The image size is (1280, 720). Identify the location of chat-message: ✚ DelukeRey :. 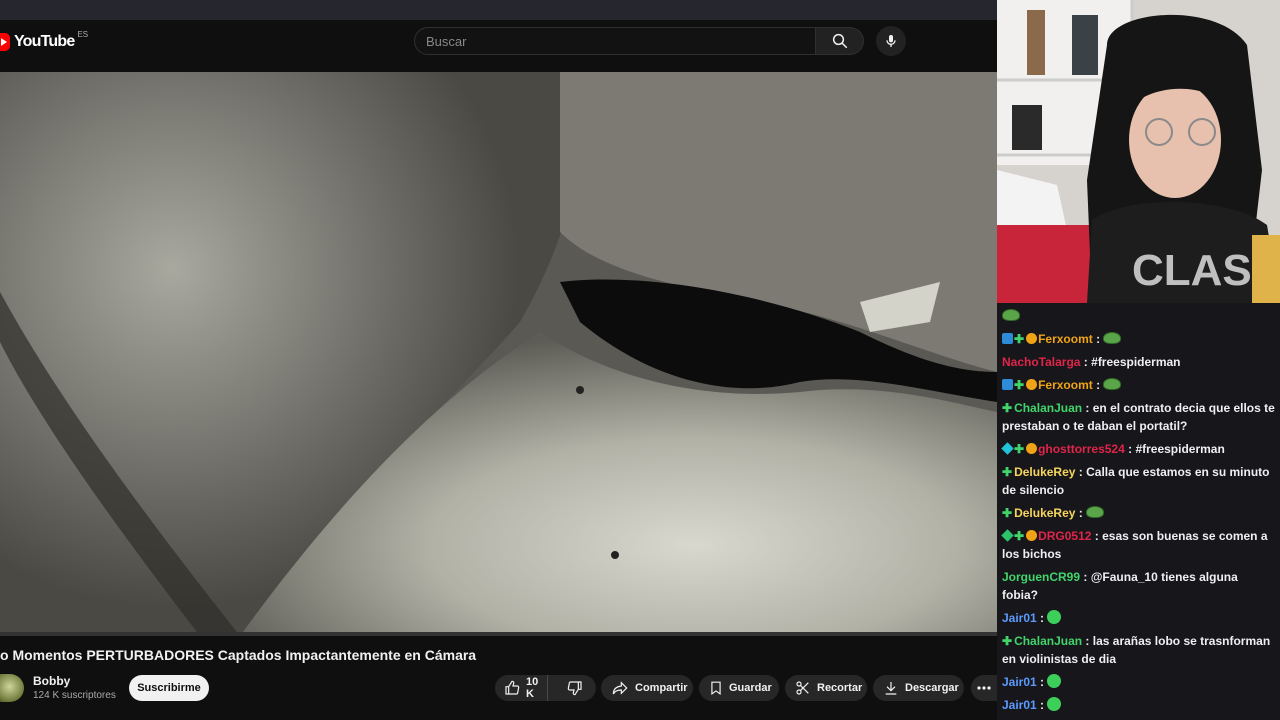
(1138, 513).